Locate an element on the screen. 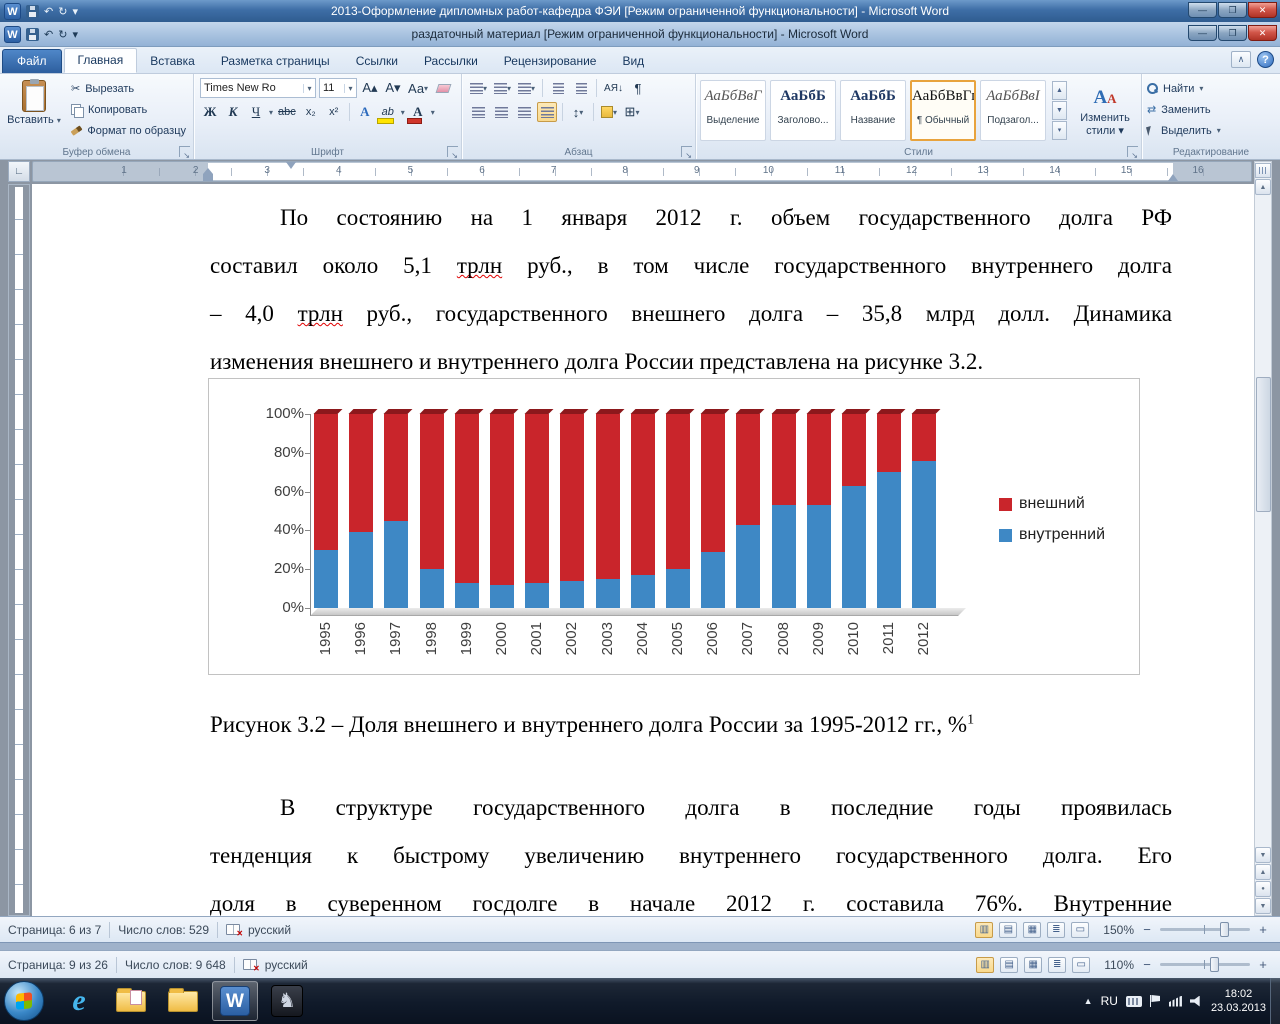 This screenshot has height=1024, width=1280. action-center-flag-icon is located at coordinates (1155, 1001).